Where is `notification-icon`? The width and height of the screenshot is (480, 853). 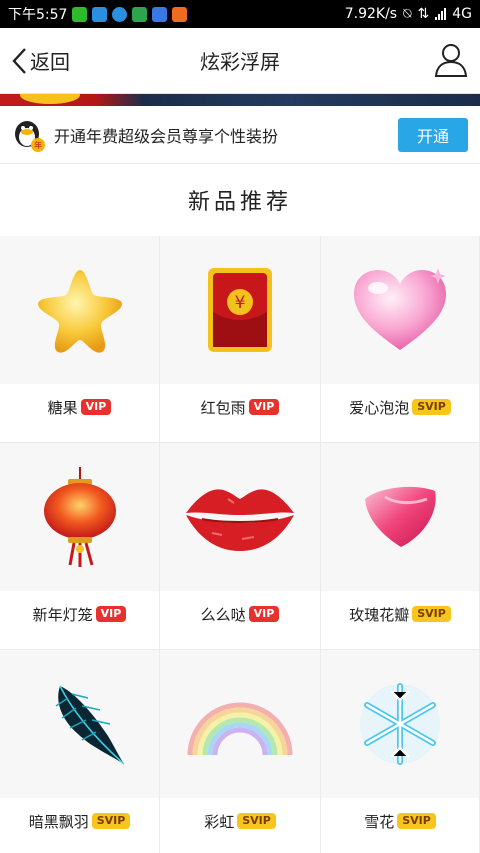
notification-icon is located at coordinates (100, 14).